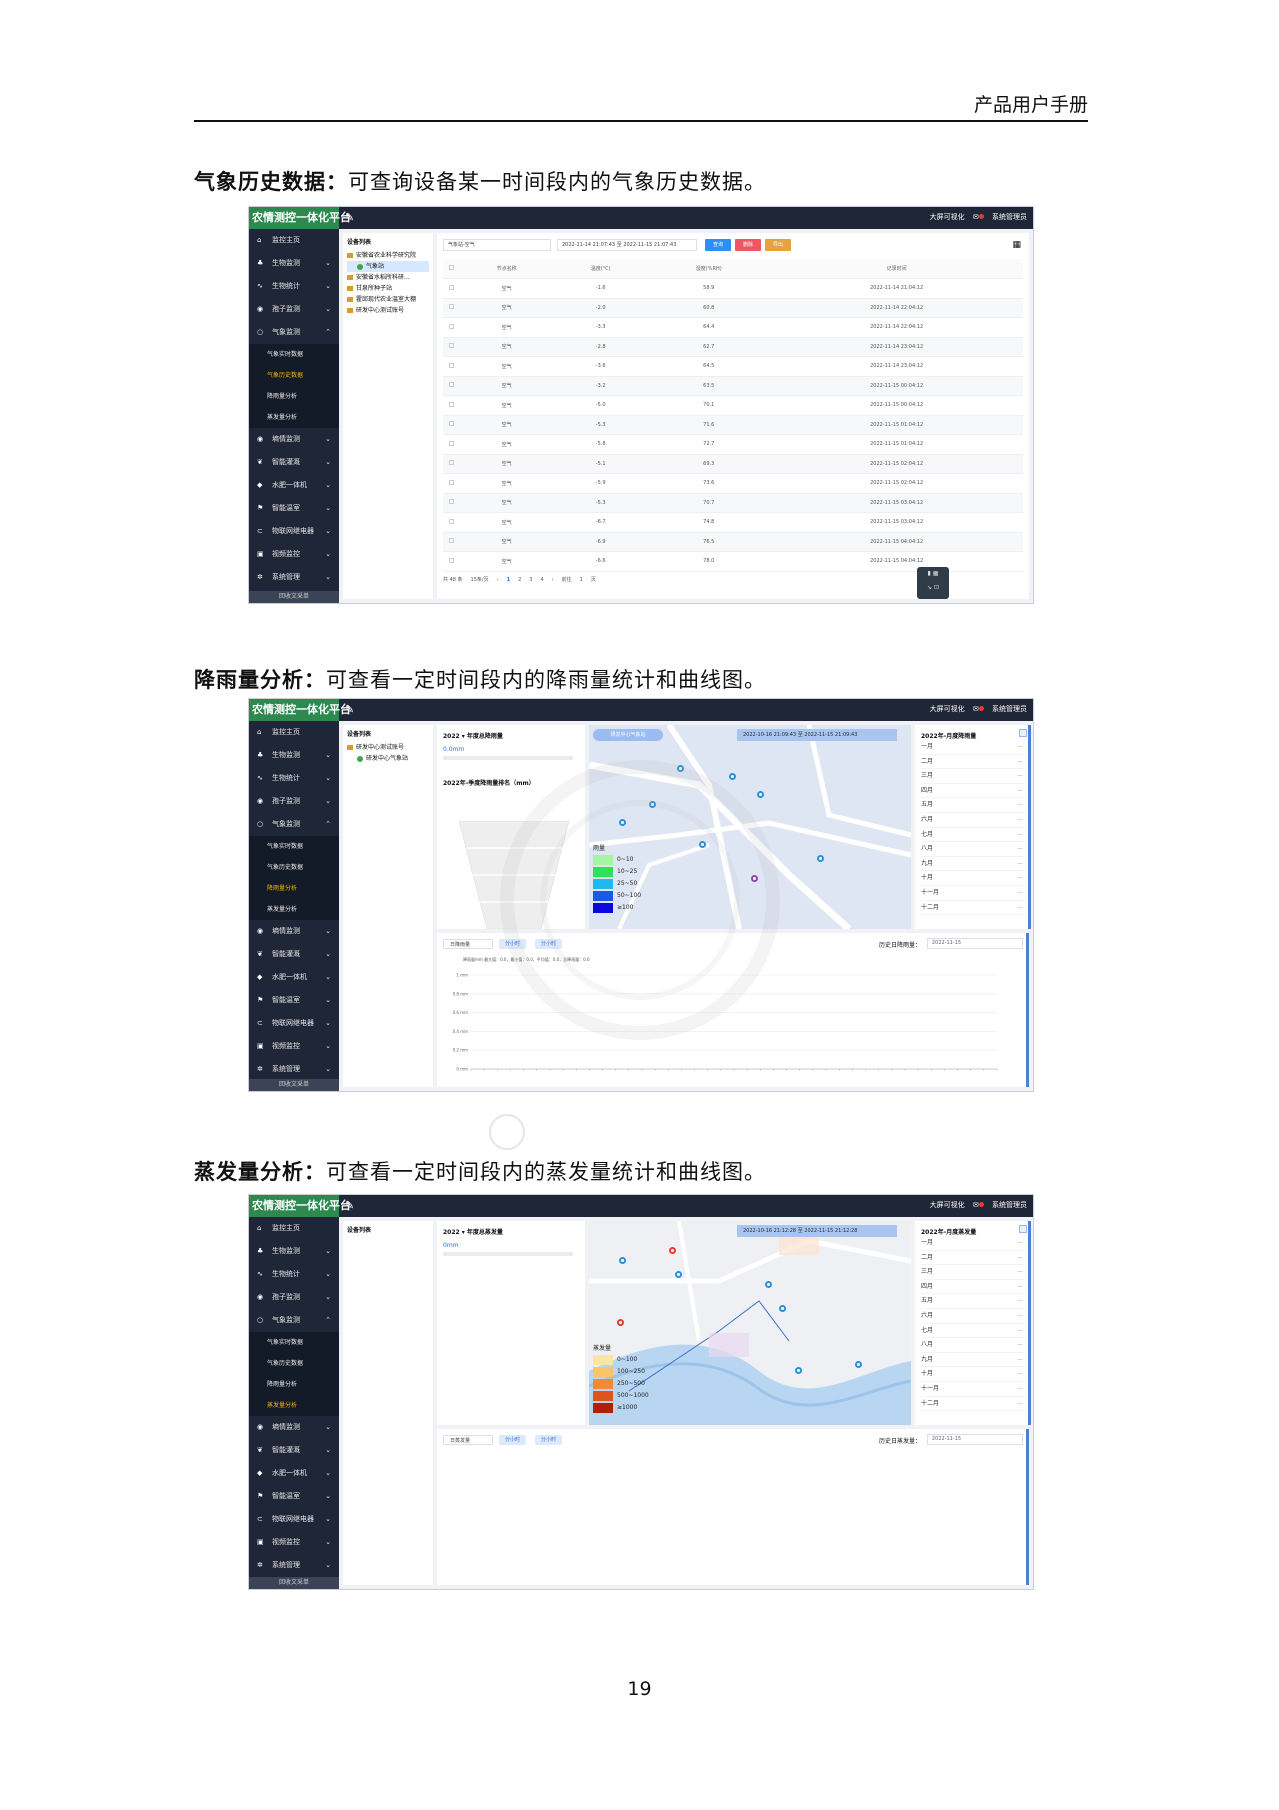 The height and width of the screenshot is (1810, 1279). Describe the element at coordinates (553, 580) in the screenshot. I see `pager-item: ›` at that location.